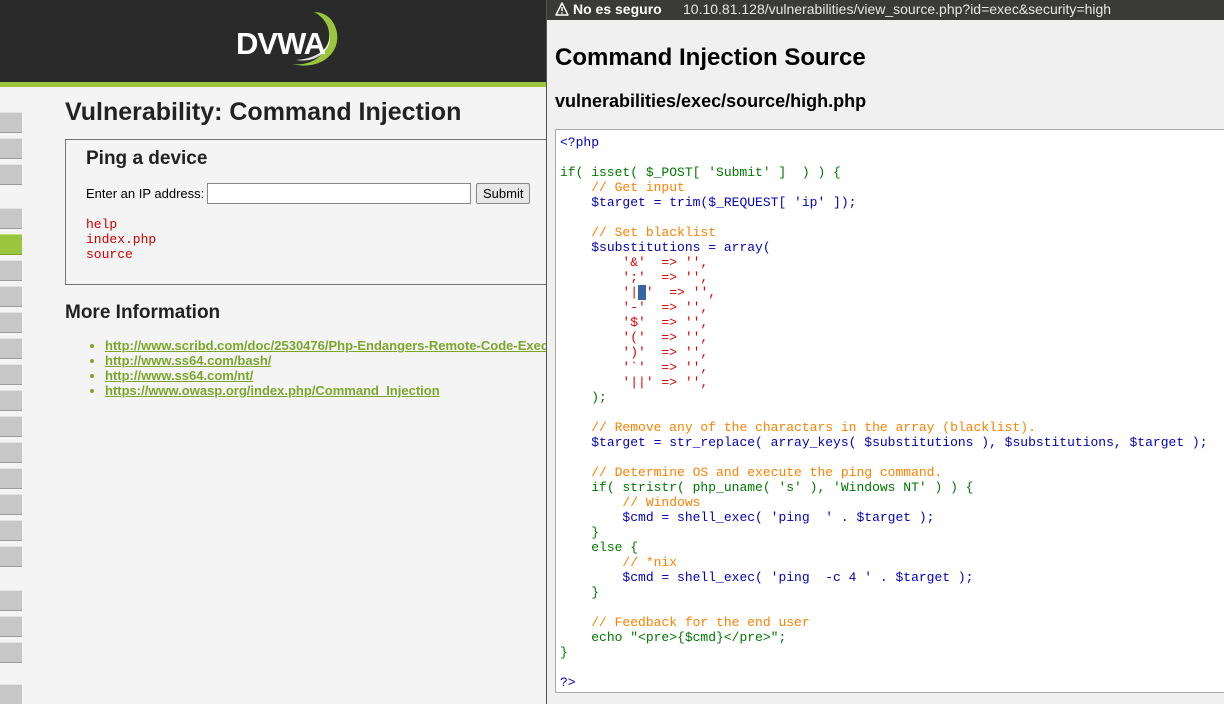 This screenshot has width=1224, height=704. Describe the element at coordinates (650, 562) in the screenshot. I see `code-comment: // *nix` at that location.